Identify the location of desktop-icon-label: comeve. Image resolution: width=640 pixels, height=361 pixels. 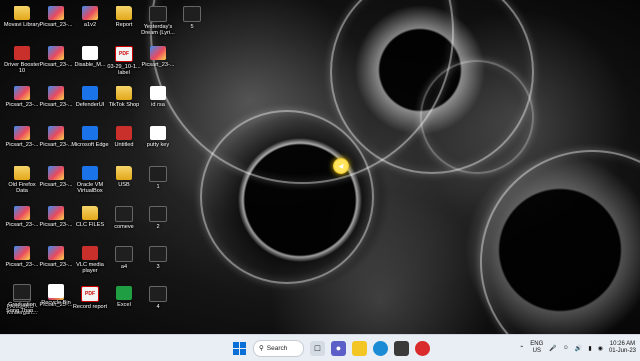
(124, 227).